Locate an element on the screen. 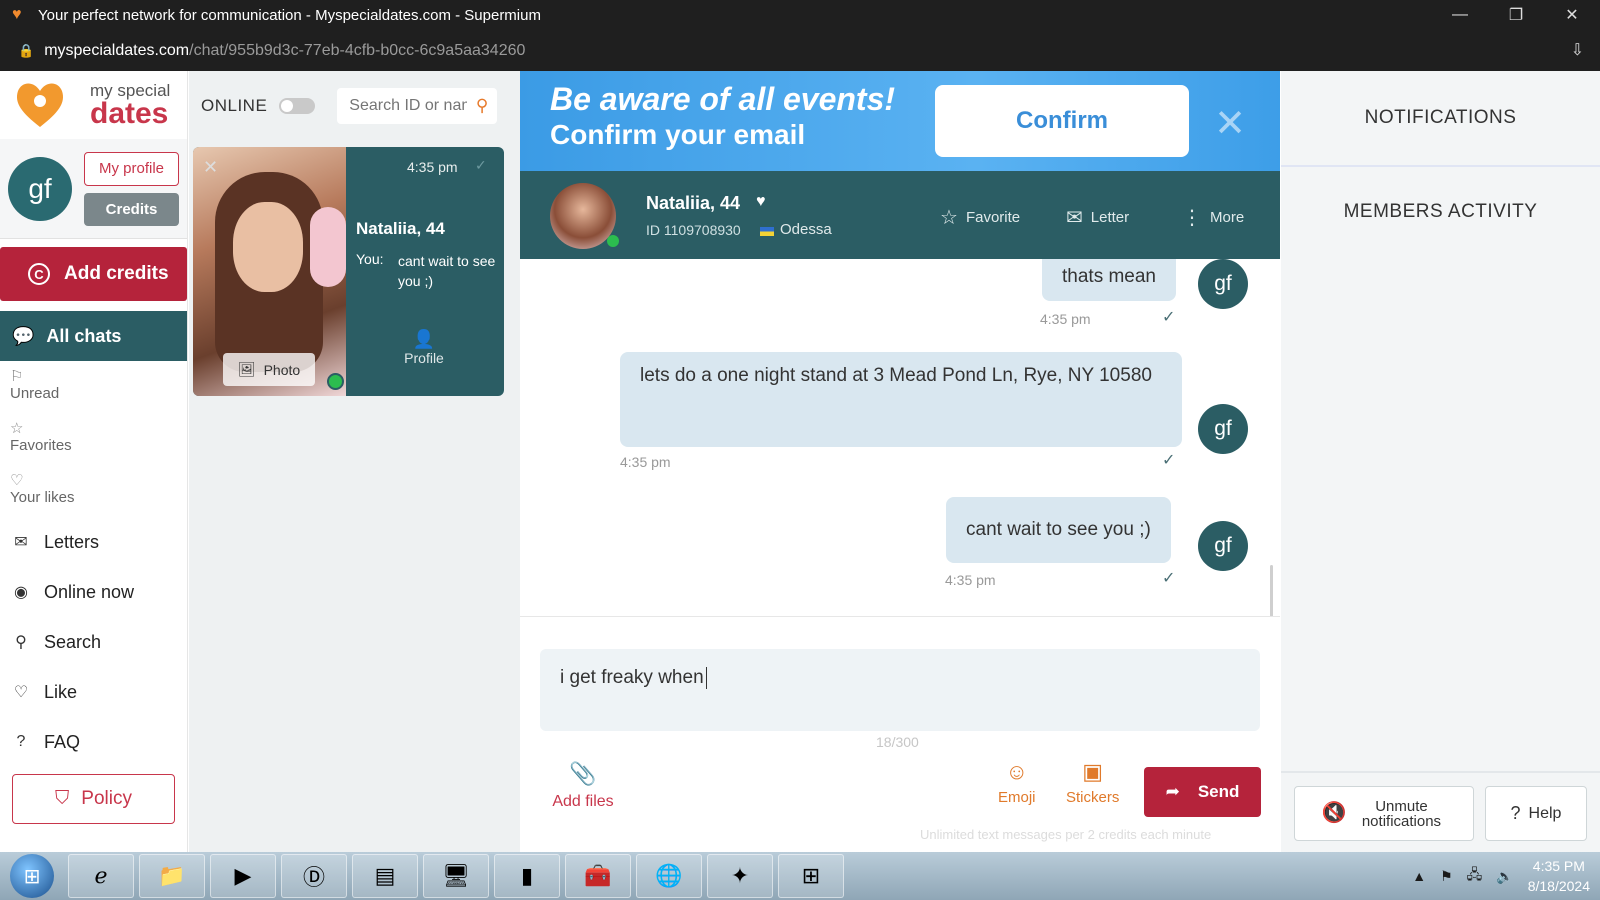 This screenshot has height=900, width=1600. question-icon: ? is located at coordinates (21, 741).